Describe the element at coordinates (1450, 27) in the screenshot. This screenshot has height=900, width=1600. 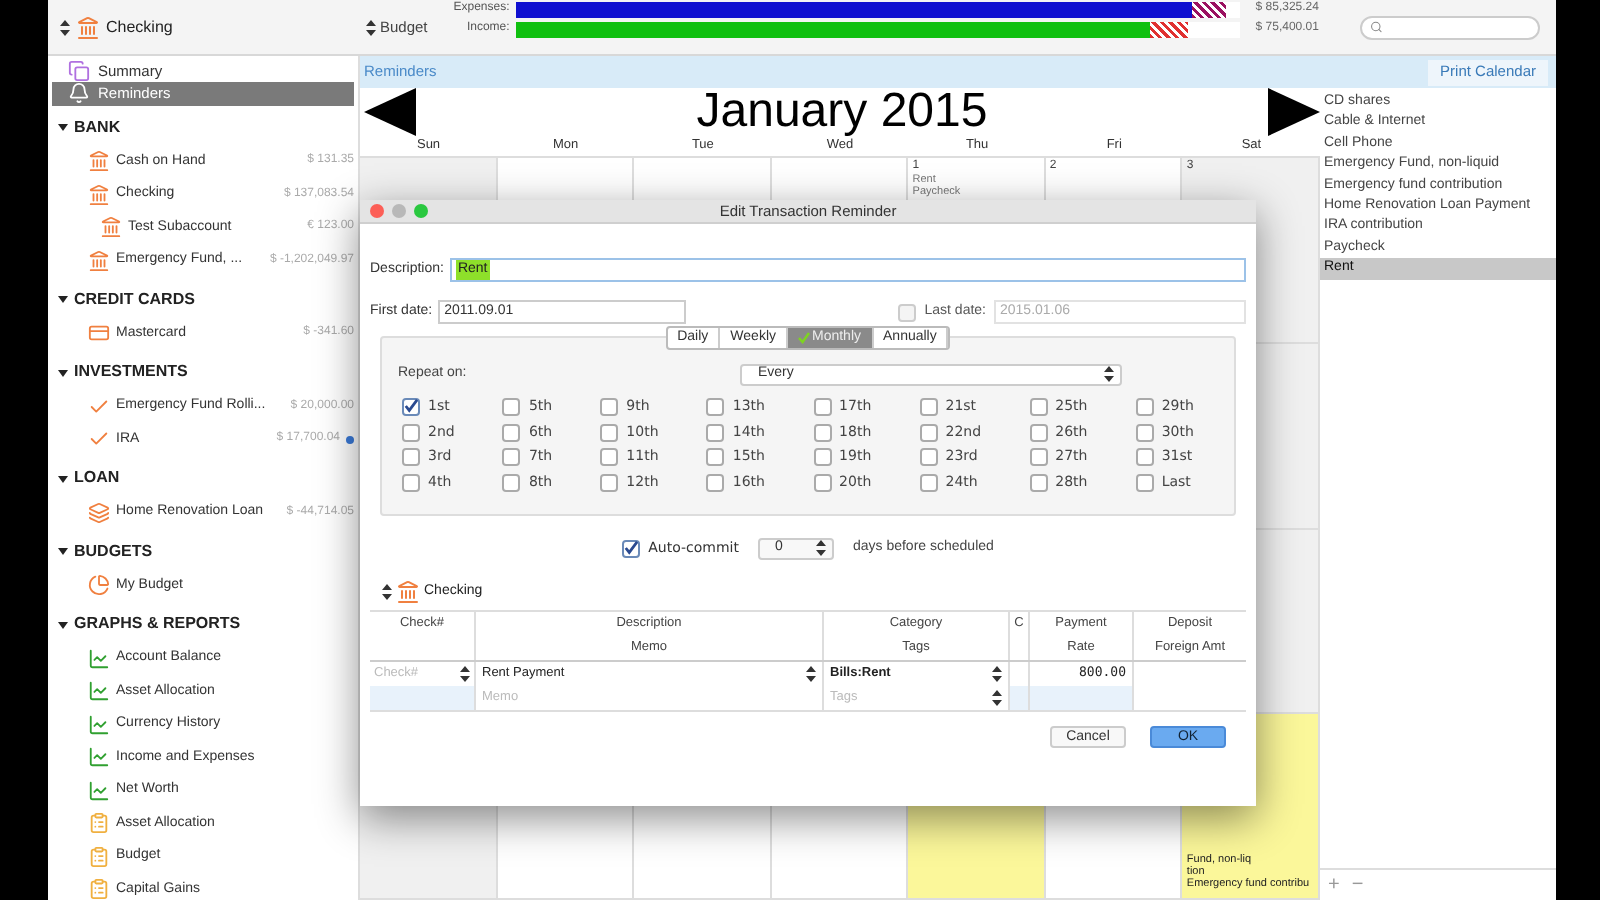
I see `search-field` at that location.